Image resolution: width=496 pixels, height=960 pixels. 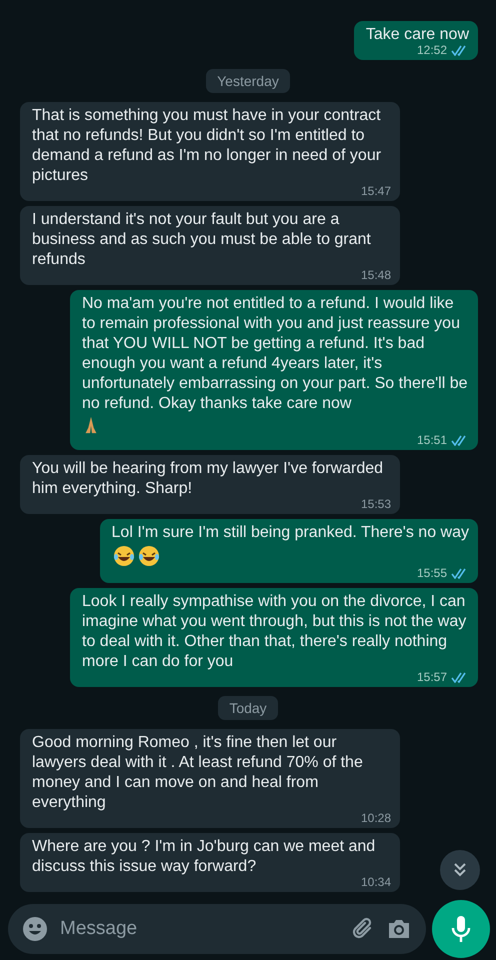 I want to click on message-text: Where are you ? I'm in Jo'burg can we meet and discuss this issue way forward?, so click(x=204, y=857).